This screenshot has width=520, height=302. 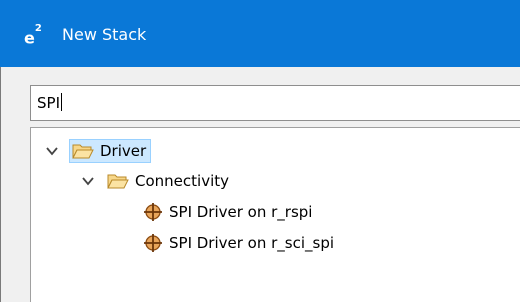 I want to click on app-icon-superscript: 2, so click(x=38, y=28).